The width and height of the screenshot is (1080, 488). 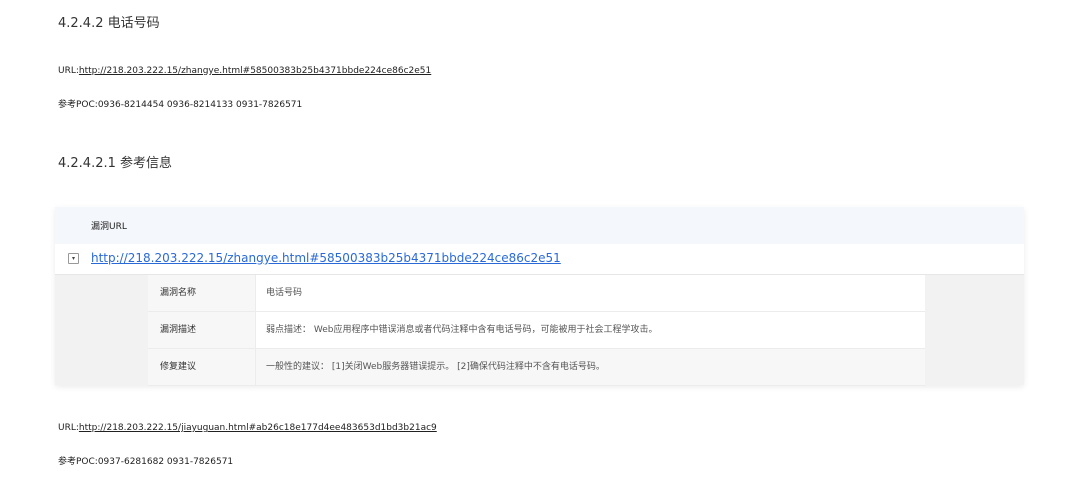 What do you see at coordinates (73, 258) in the screenshot?
I see `collapse-toggle-icon: ▾` at bounding box center [73, 258].